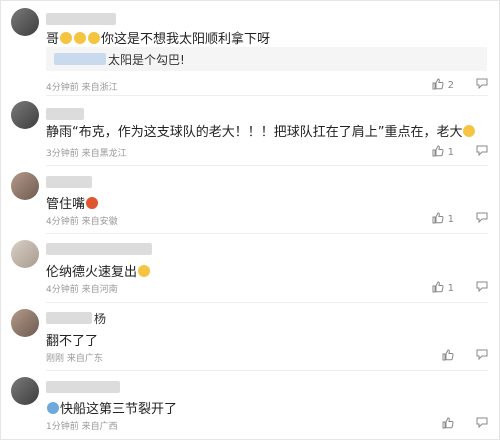 The height and width of the screenshot is (440, 500). I want to click on comment-meta: 4分钟前 来自安徽, so click(82, 222).